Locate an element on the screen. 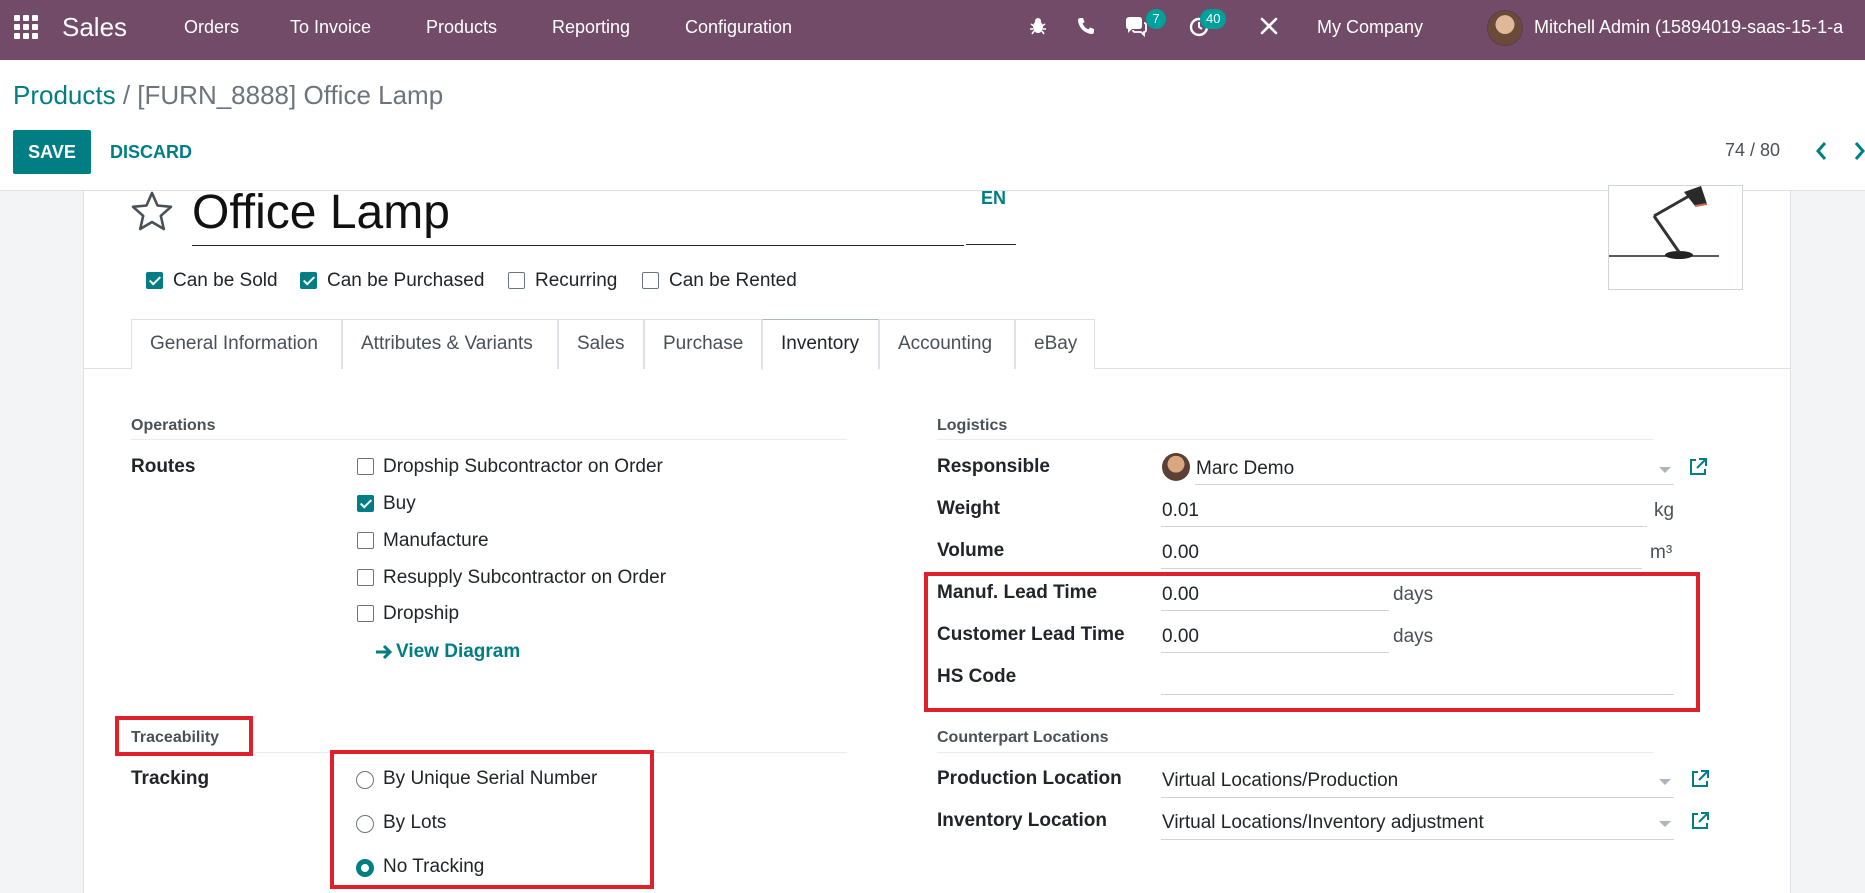 This screenshot has height=893, width=1865. can-be-rented-checkbox is located at coordinates (650, 280).